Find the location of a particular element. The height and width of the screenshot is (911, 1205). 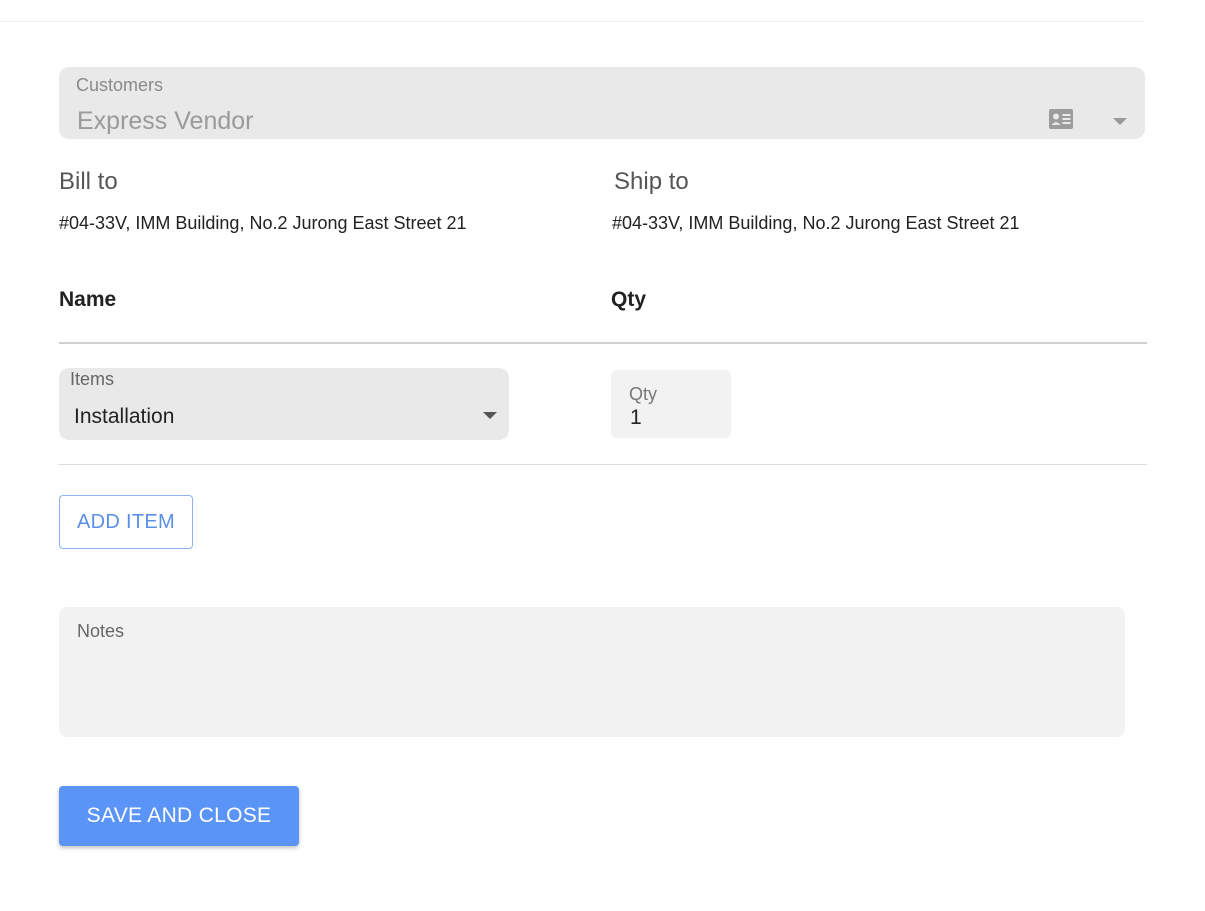

row-divider is located at coordinates (603, 464).